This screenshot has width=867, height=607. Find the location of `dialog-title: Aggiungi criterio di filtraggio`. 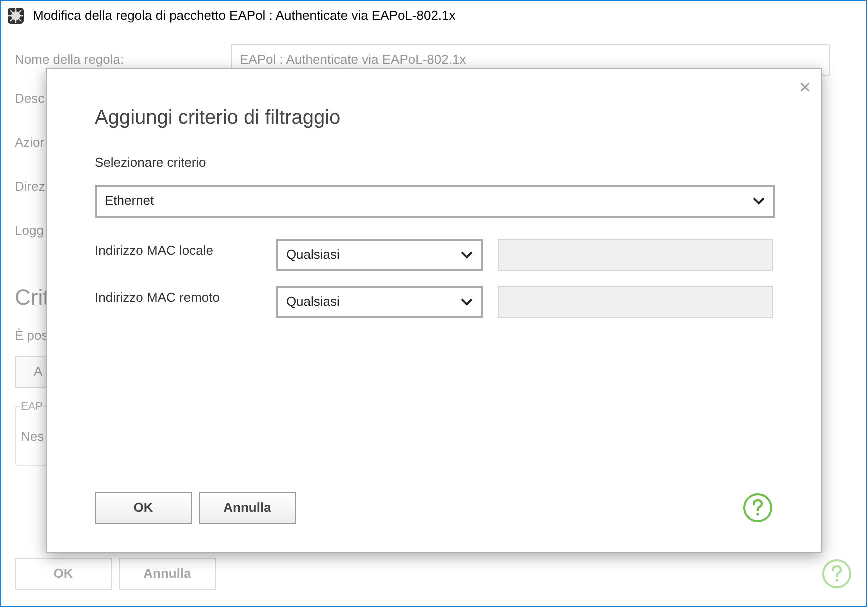

dialog-title: Aggiungi criterio di filtraggio is located at coordinates (218, 118).